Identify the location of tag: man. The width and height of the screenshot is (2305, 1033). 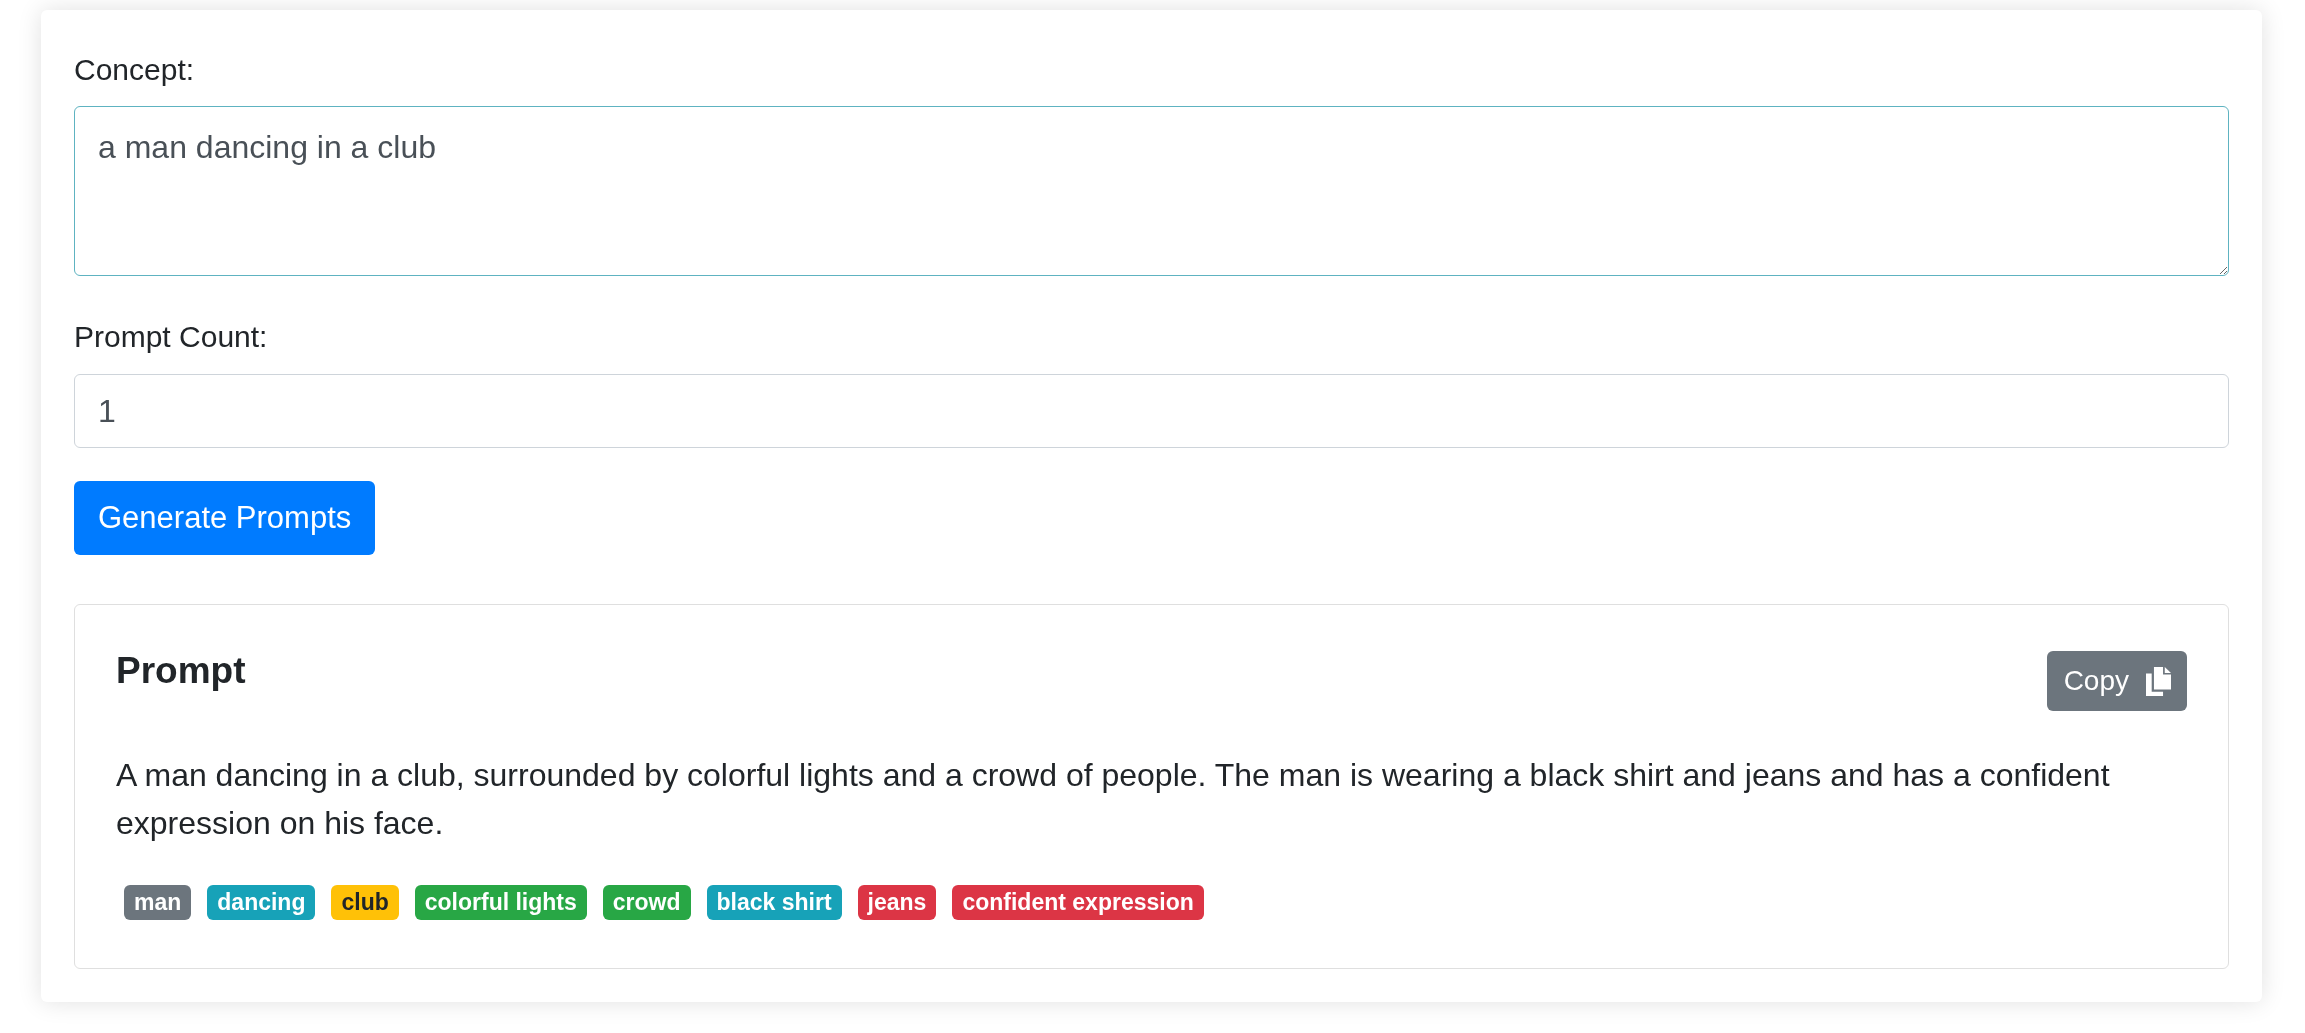
(158, 902).